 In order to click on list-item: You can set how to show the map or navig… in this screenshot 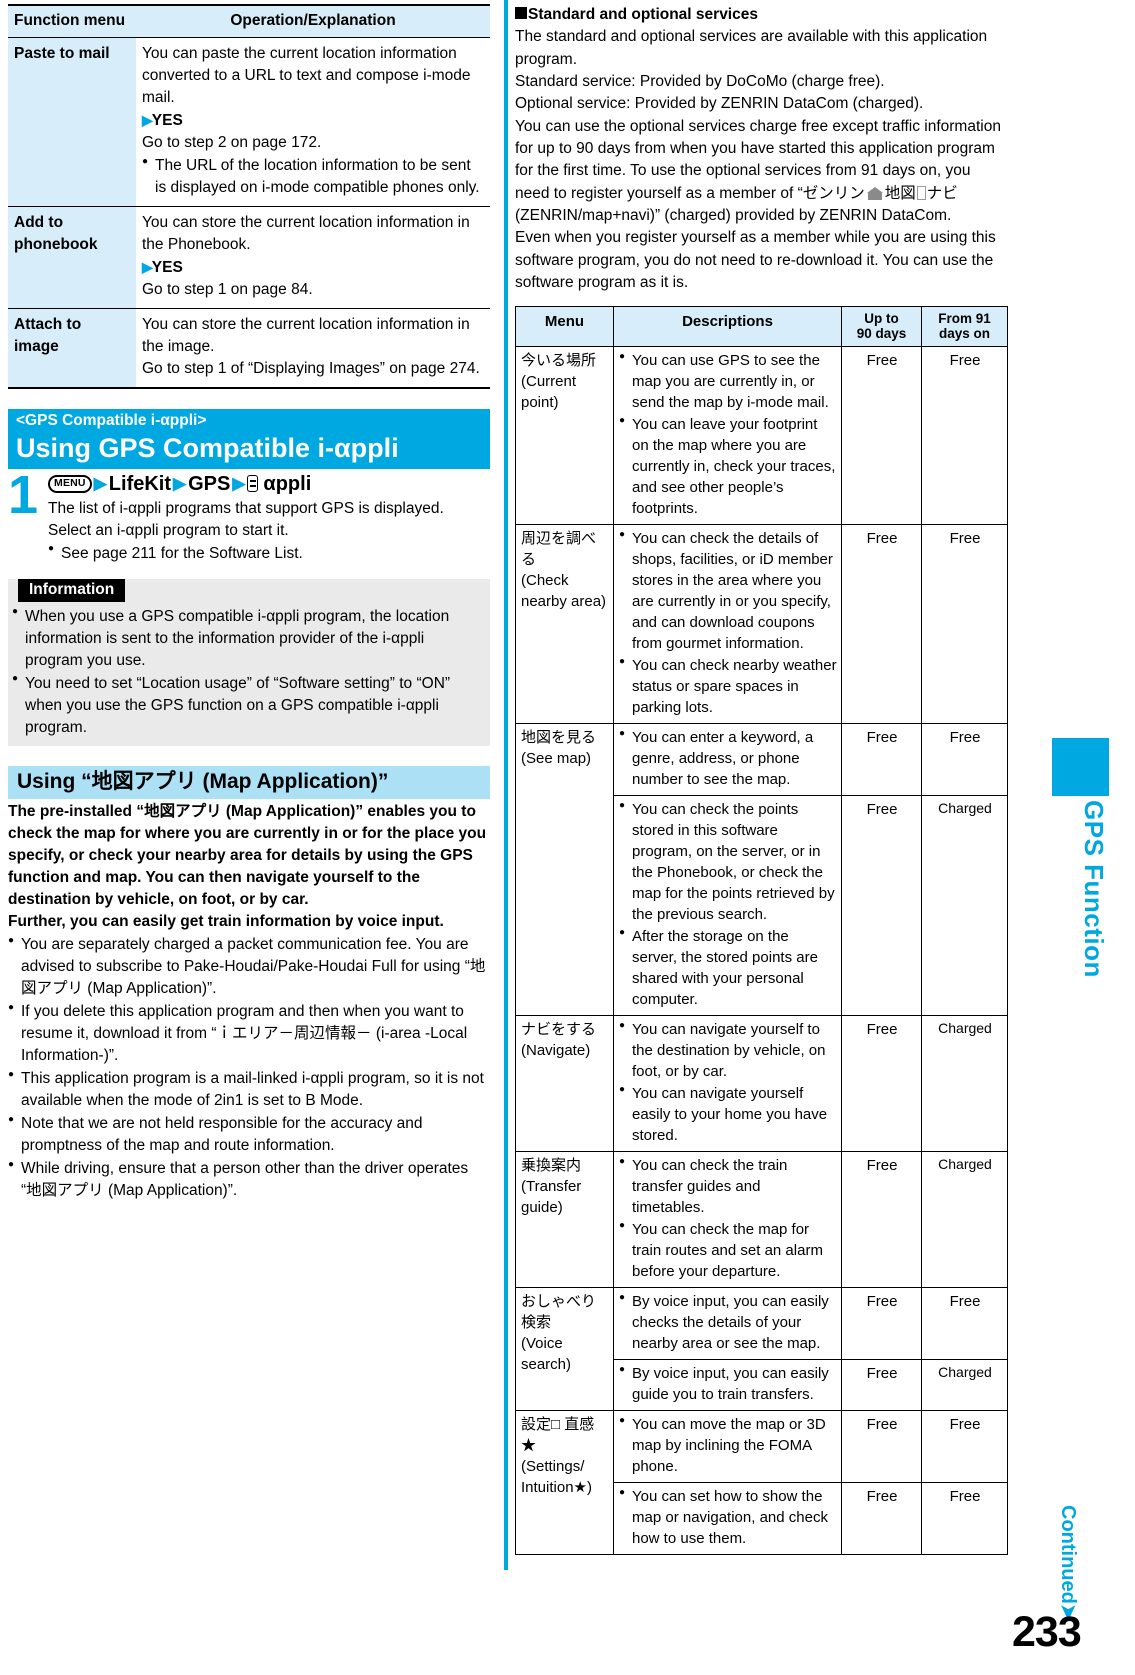, I will do `click(728, 1517)`.